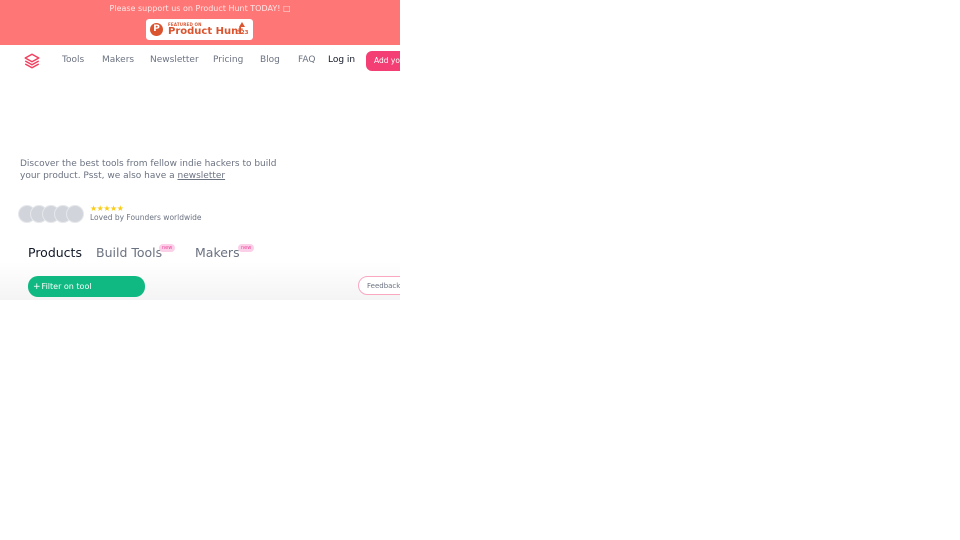  I want to click on filter-on-tool-button: +Filter on tool, so click(86, 286).